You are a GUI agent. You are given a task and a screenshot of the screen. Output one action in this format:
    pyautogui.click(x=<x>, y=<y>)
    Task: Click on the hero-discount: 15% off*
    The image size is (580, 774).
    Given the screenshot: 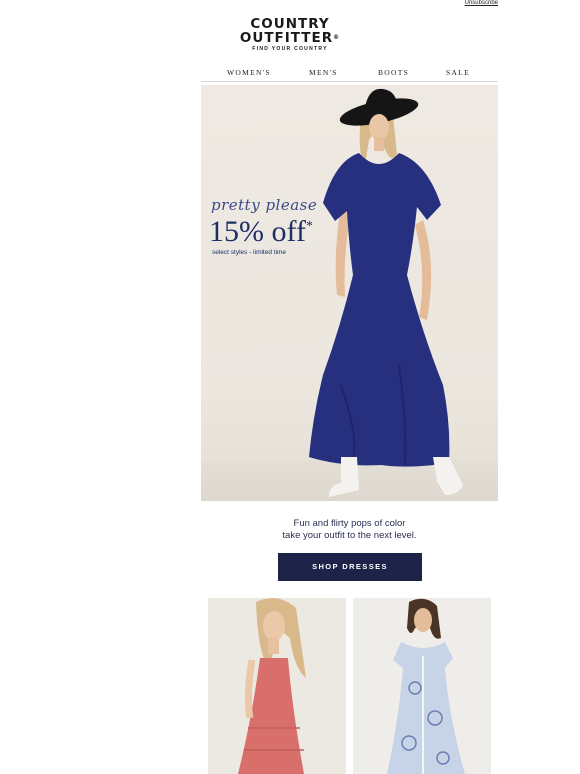 What is the action you would take?
    pyautogui.click(x=261, y=231)
    